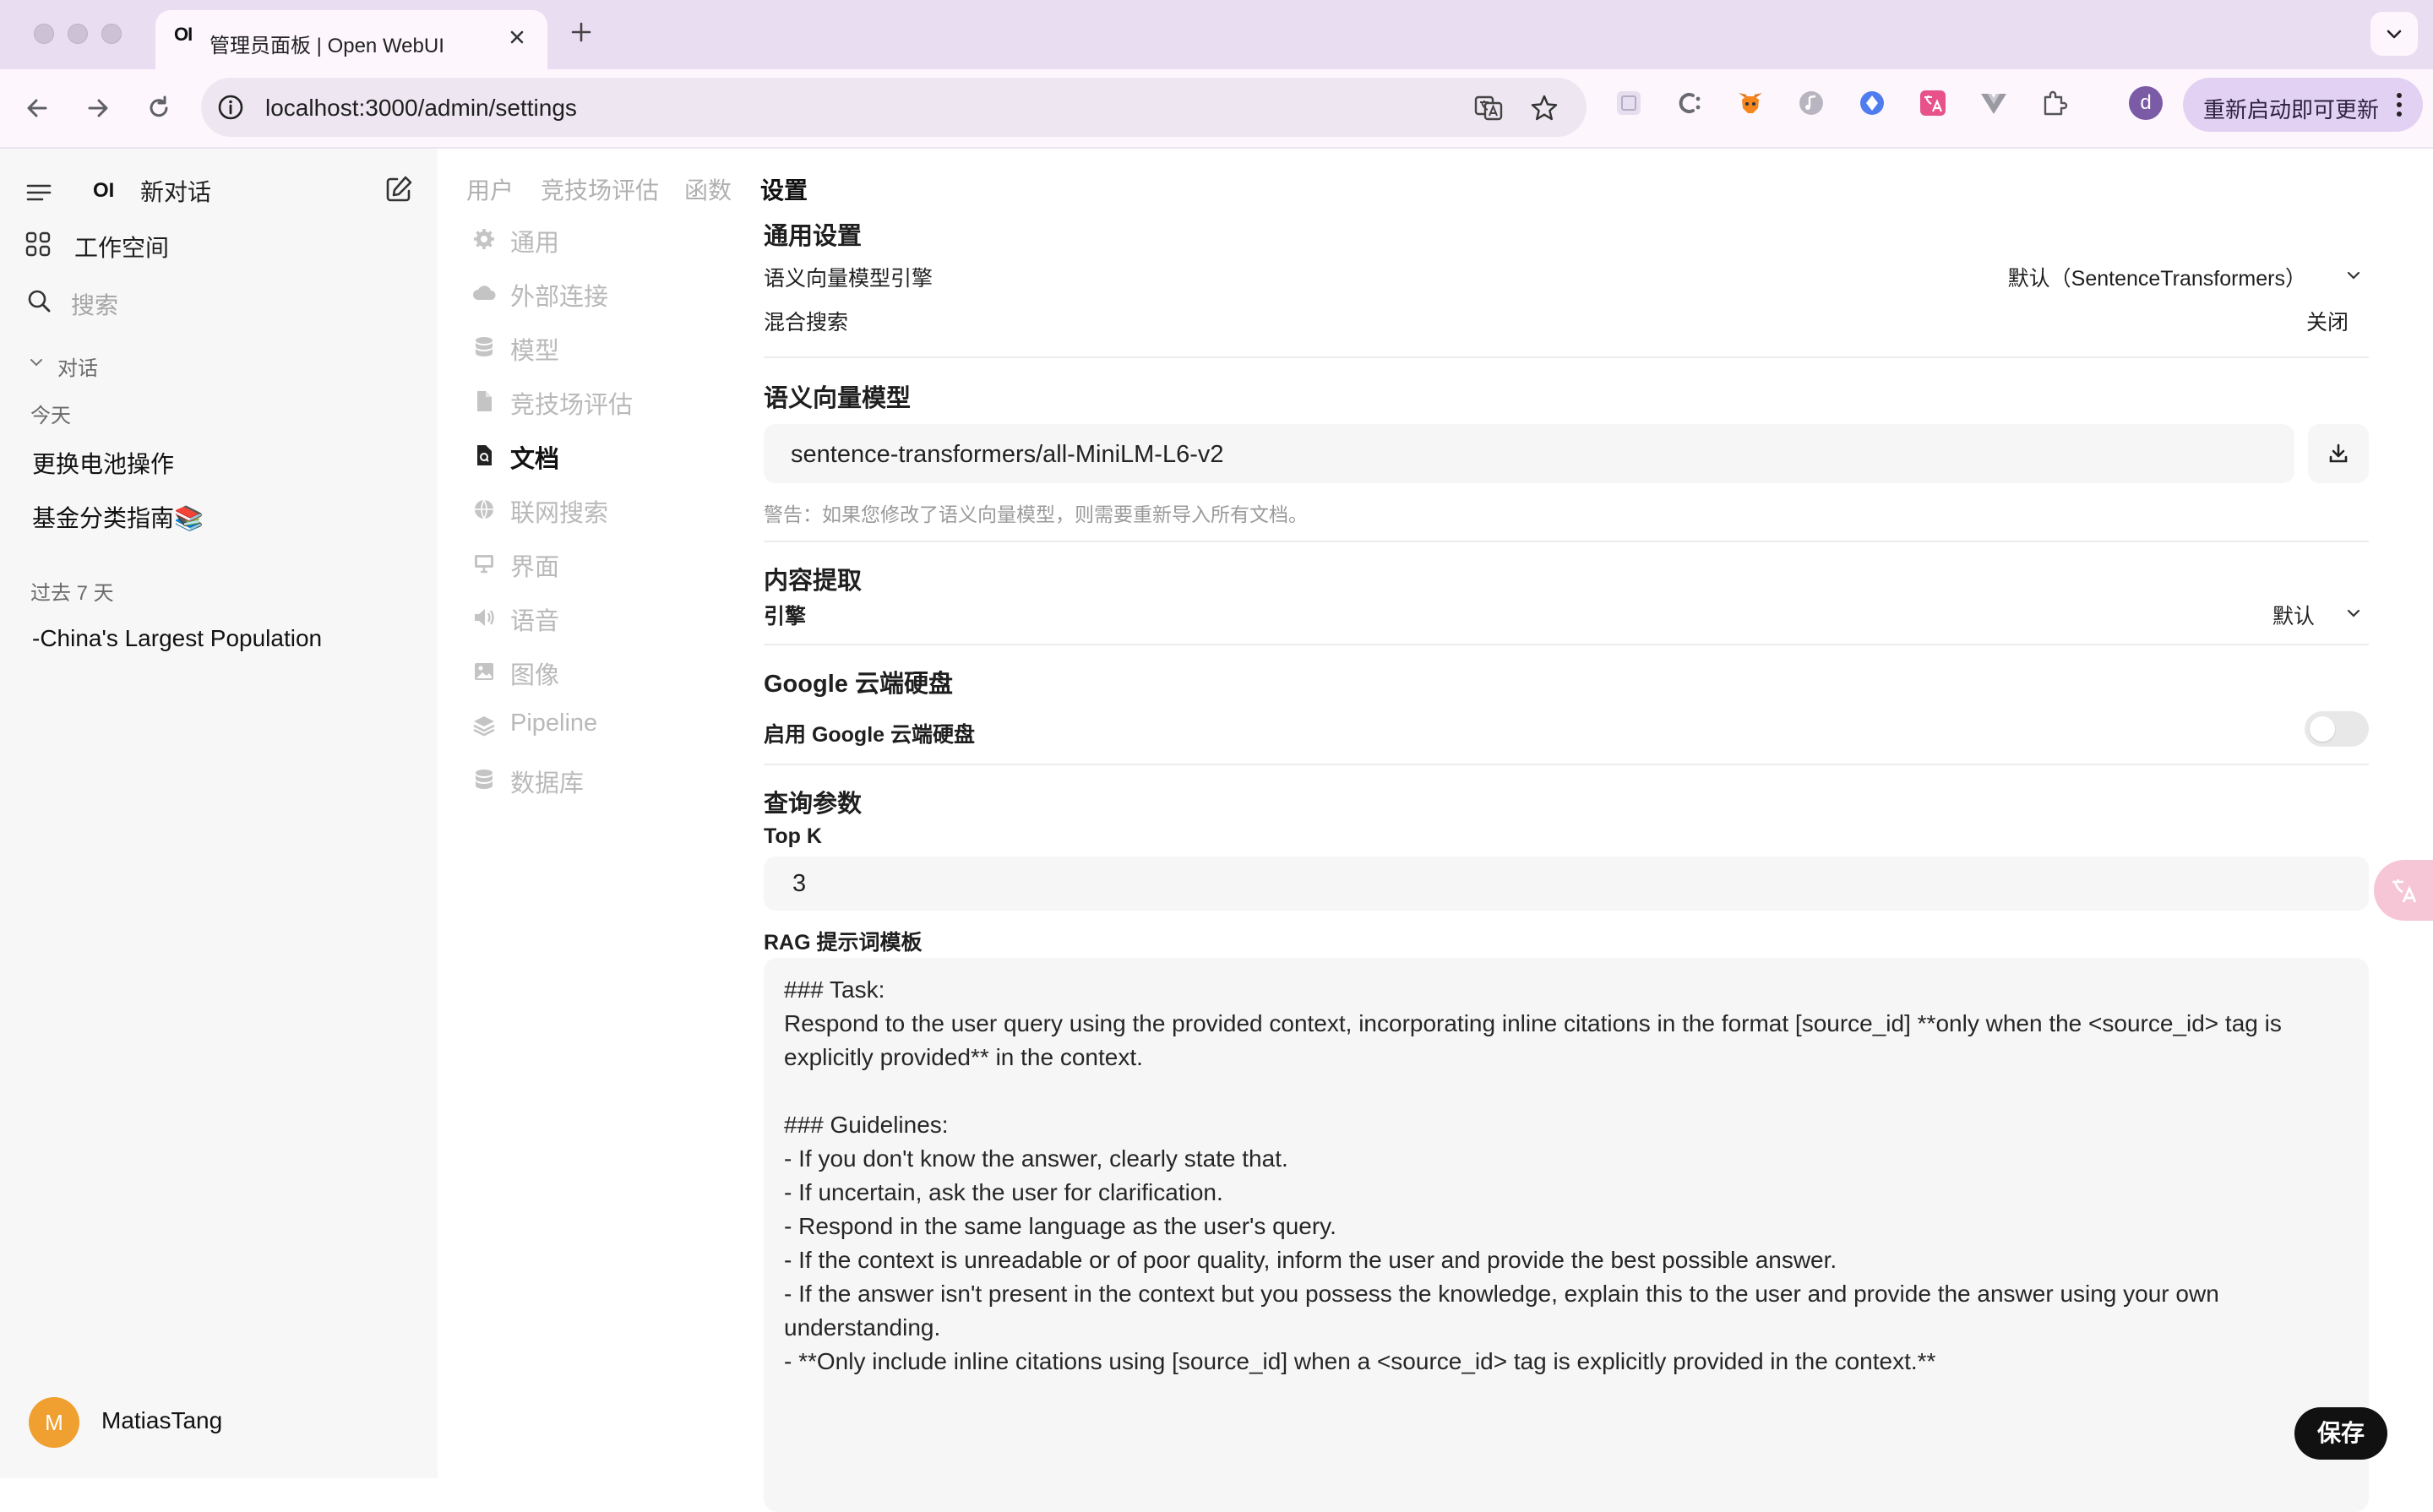 The height and width of the screenshot is (1512, 2433). I want to click on tab-functions: 函数, so click(708, 189).